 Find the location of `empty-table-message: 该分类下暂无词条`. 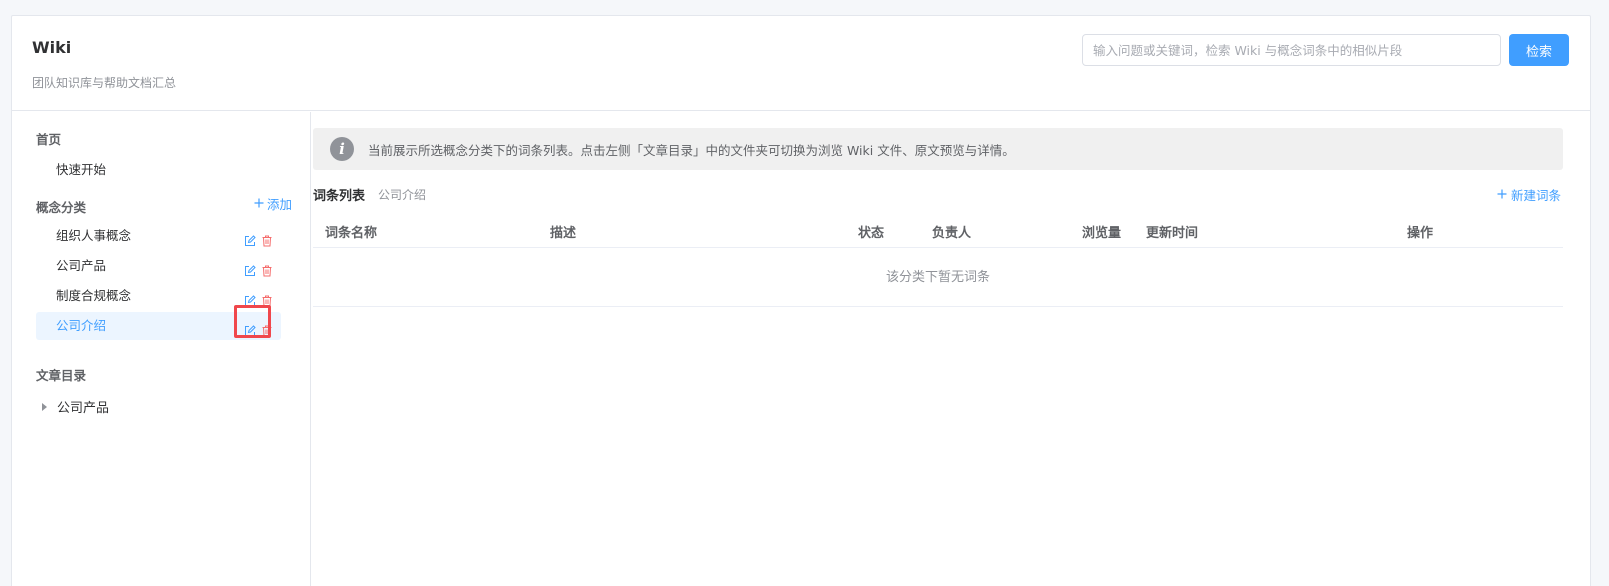

empty-table-message: 该分类下暂无词条 is located at coordinates (938, 277).